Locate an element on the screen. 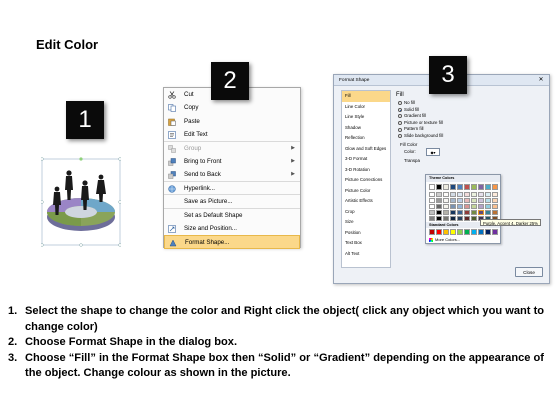 Image resolution: width=560 pixels, height=420 pixels. menu-item-bring-to-front: Bring to Front ▶ is located at coordinates (232, 161).